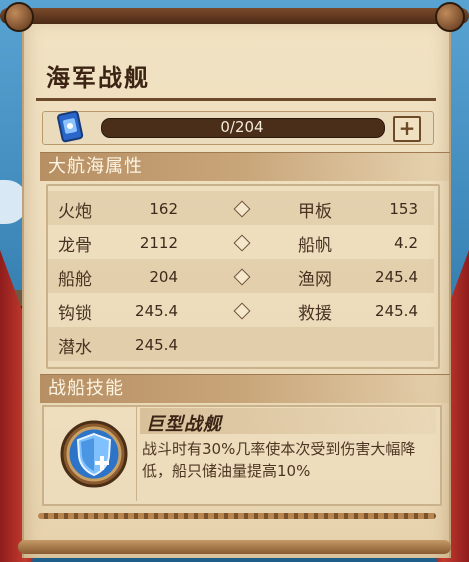  Describe the element at coordinates (98, 78) in the screenshot. I see `page-title: 海军战舰` at that location.